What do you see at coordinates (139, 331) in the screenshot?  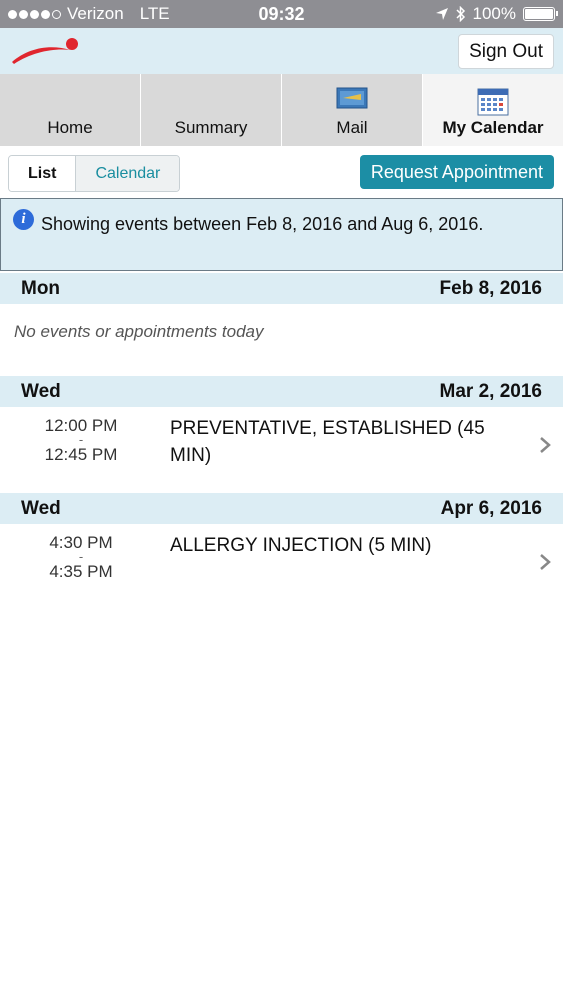 I see `no-events-message: No events or appointments today` at bounding box center [139, 331].